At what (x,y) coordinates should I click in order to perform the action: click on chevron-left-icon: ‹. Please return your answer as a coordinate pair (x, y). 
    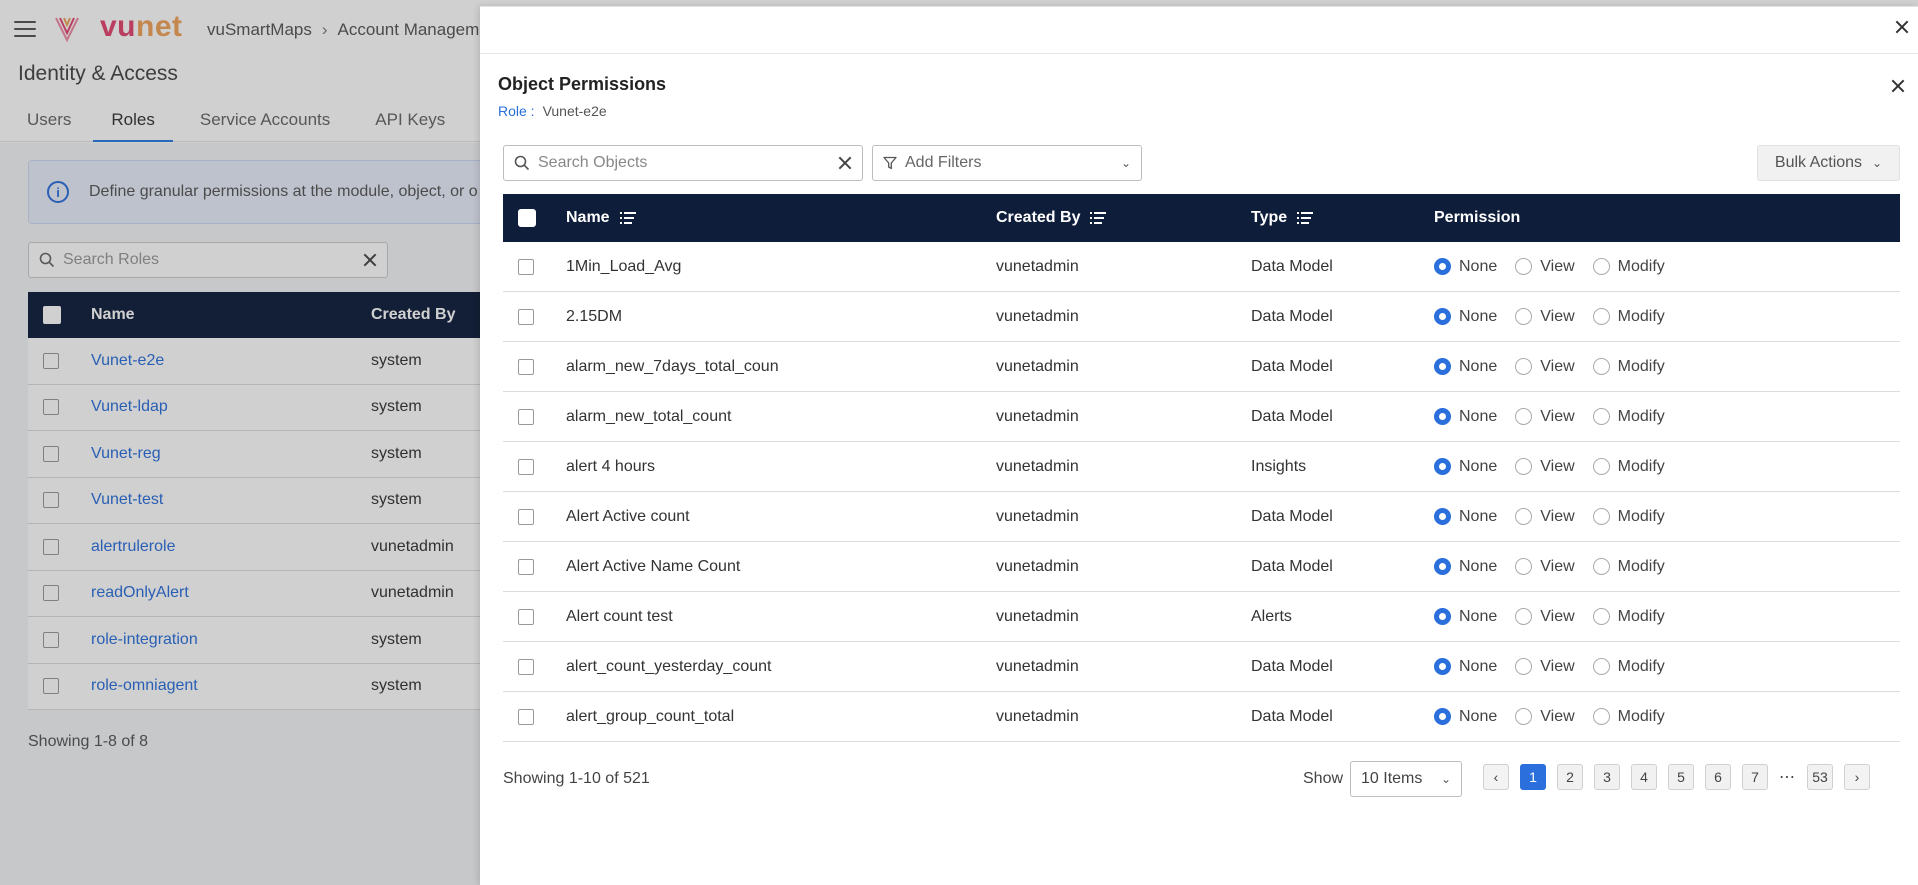
    Looking at the image, I should click on (1496, 777).